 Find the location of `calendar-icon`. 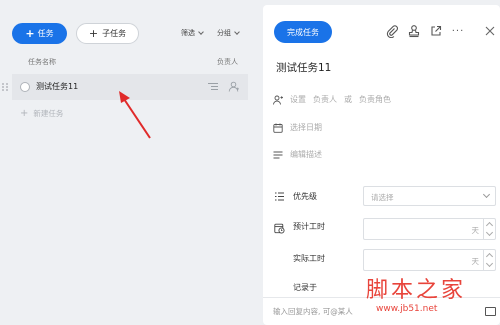

calendar-icon is located at coordinates (278, 128).